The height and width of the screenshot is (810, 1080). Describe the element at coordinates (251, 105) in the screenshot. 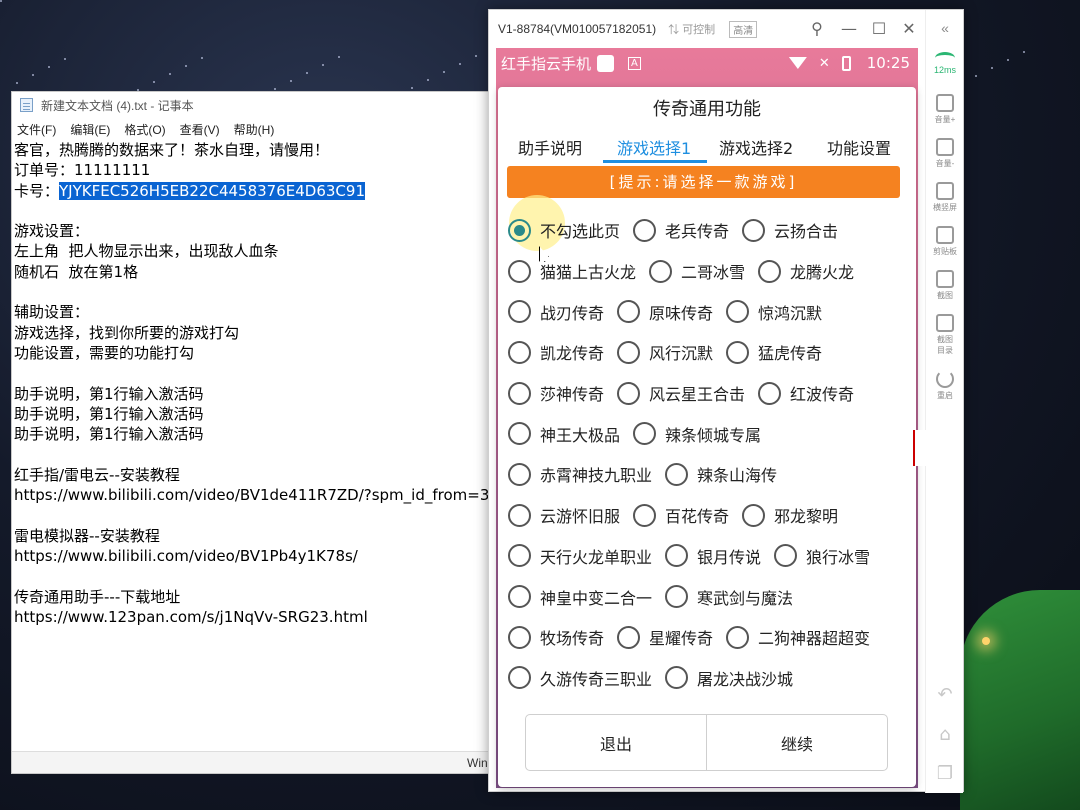

I see `notepad-titlebar: 新建文本文档 (4).txt - 记事本` at that location.